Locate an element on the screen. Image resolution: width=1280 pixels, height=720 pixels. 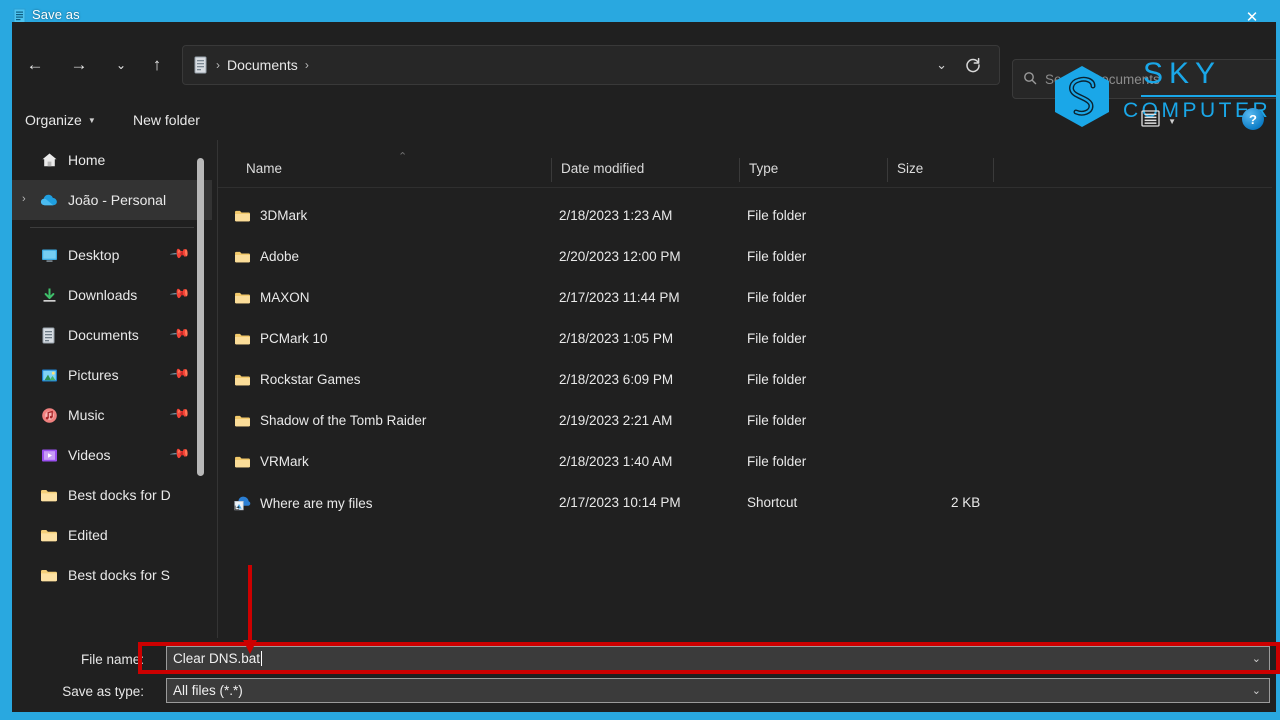
file-date-cell: 2/17/2023 11:44 PM is located at coordinates (619, 297).